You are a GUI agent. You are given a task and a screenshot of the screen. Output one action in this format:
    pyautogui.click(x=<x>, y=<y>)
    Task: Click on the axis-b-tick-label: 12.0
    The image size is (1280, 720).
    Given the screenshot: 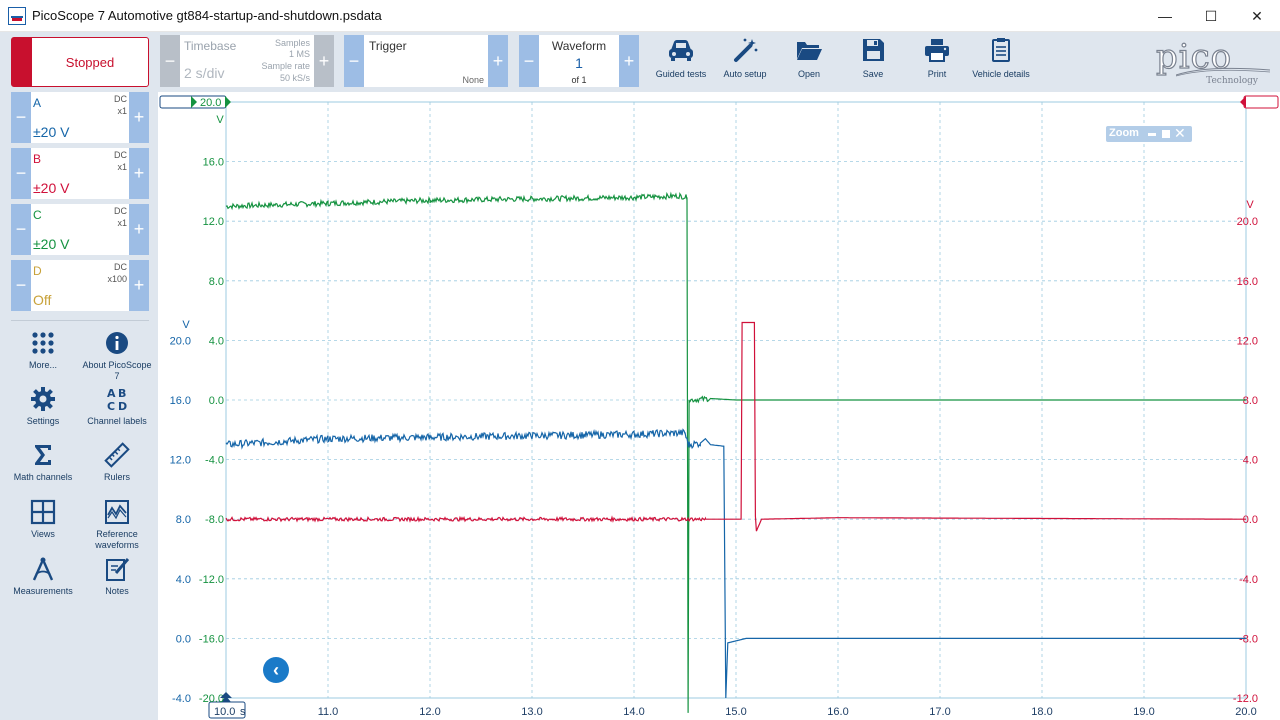 What is the action you would take?
    pyautogui.click(x=1247, y=341)
    